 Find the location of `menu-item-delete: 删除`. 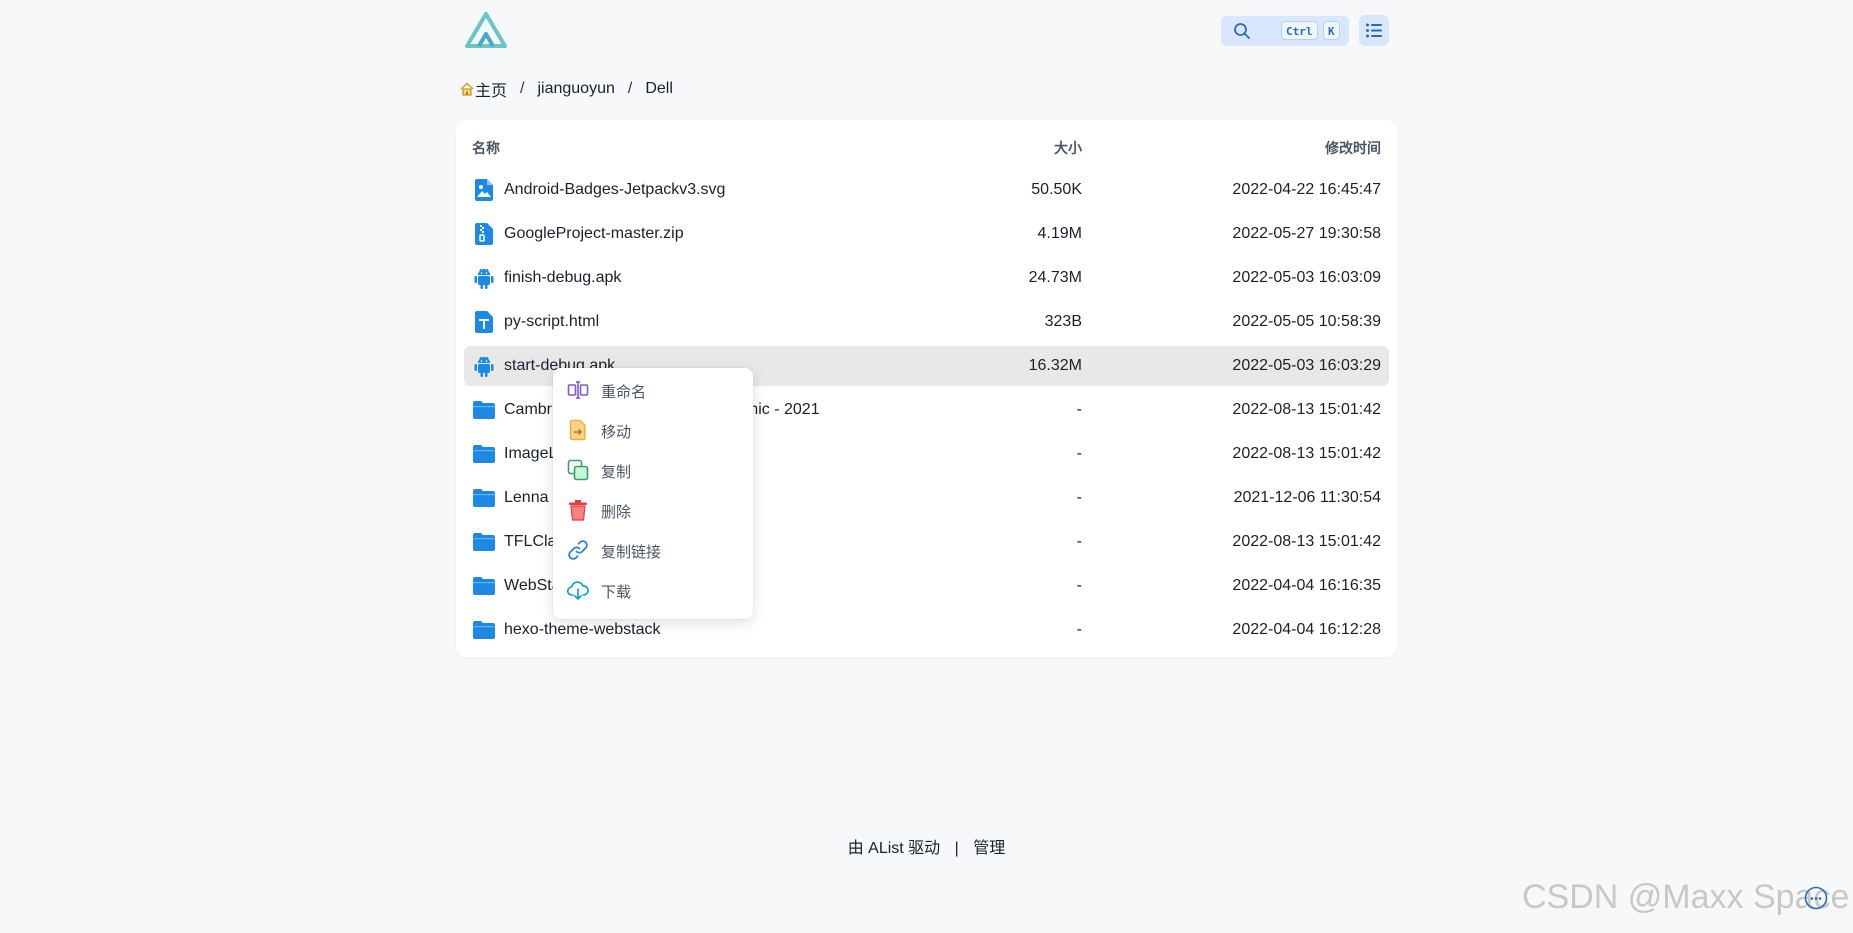

menu-item-delete: 删除 is located at coordinates (653, 509).